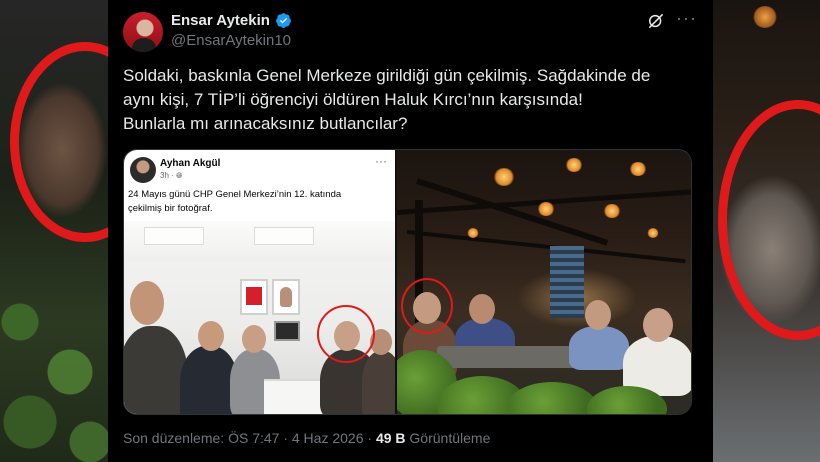  I want to click on embedded-avatar, so click(143, 170).